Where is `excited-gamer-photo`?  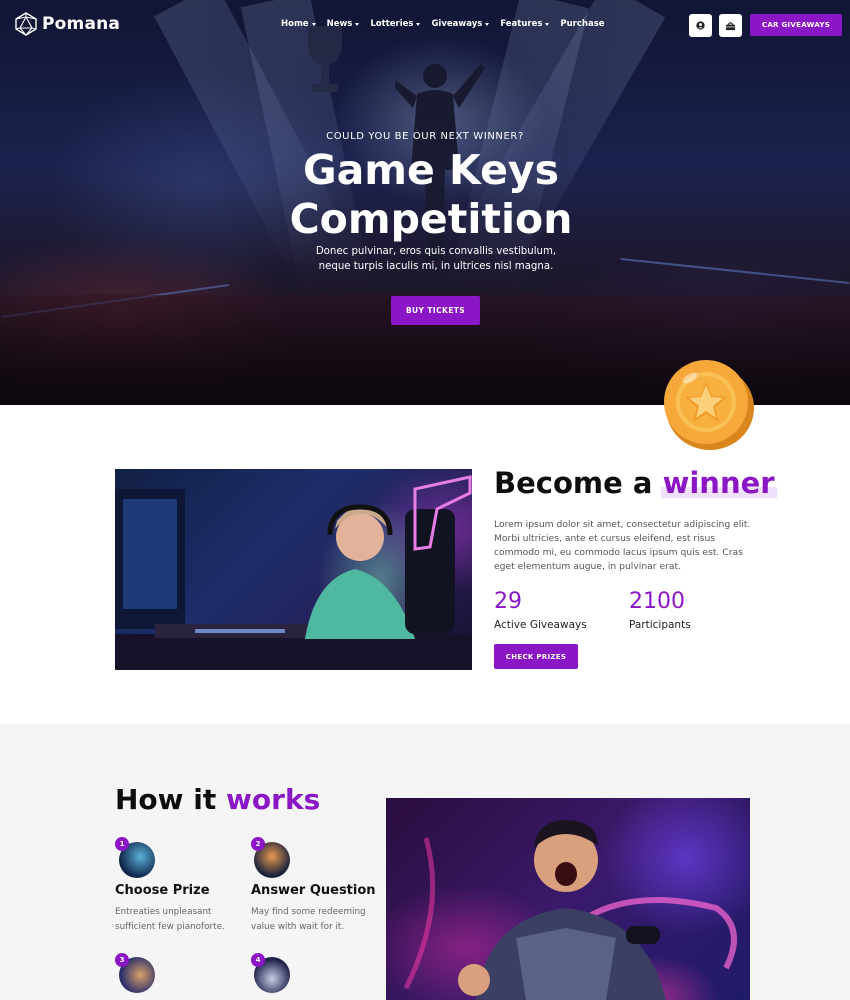 excited-gamer-photo is located at coordinates (568, 899).